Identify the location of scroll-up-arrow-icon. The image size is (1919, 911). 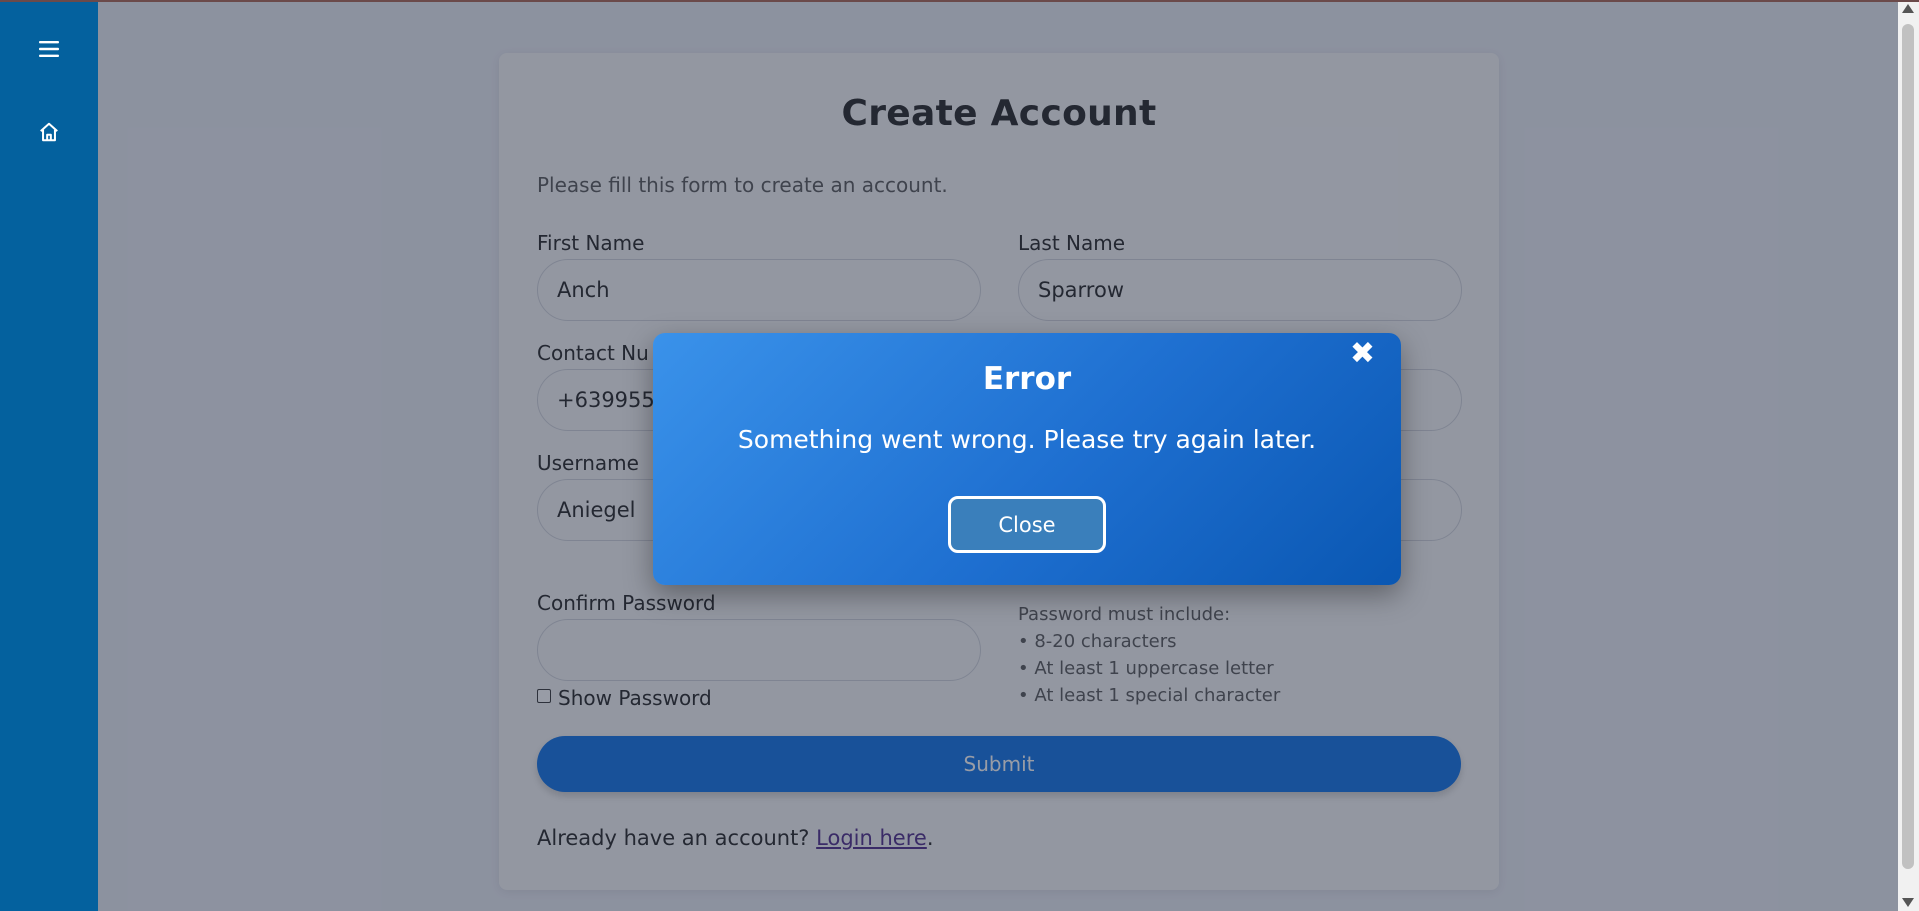
(1908, 8).